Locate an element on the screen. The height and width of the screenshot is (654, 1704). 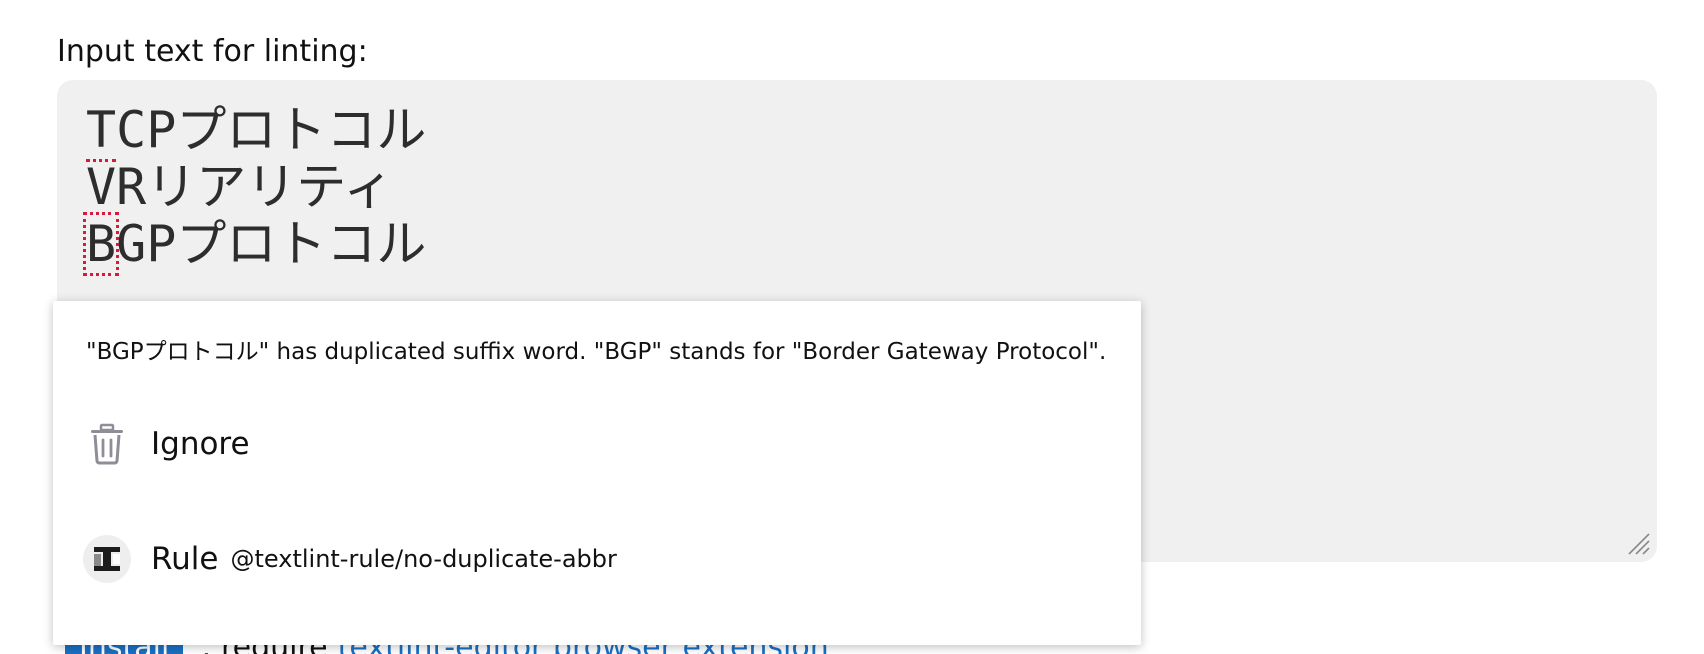
ignore-button: Ignore is located at coordinates (166, 444).